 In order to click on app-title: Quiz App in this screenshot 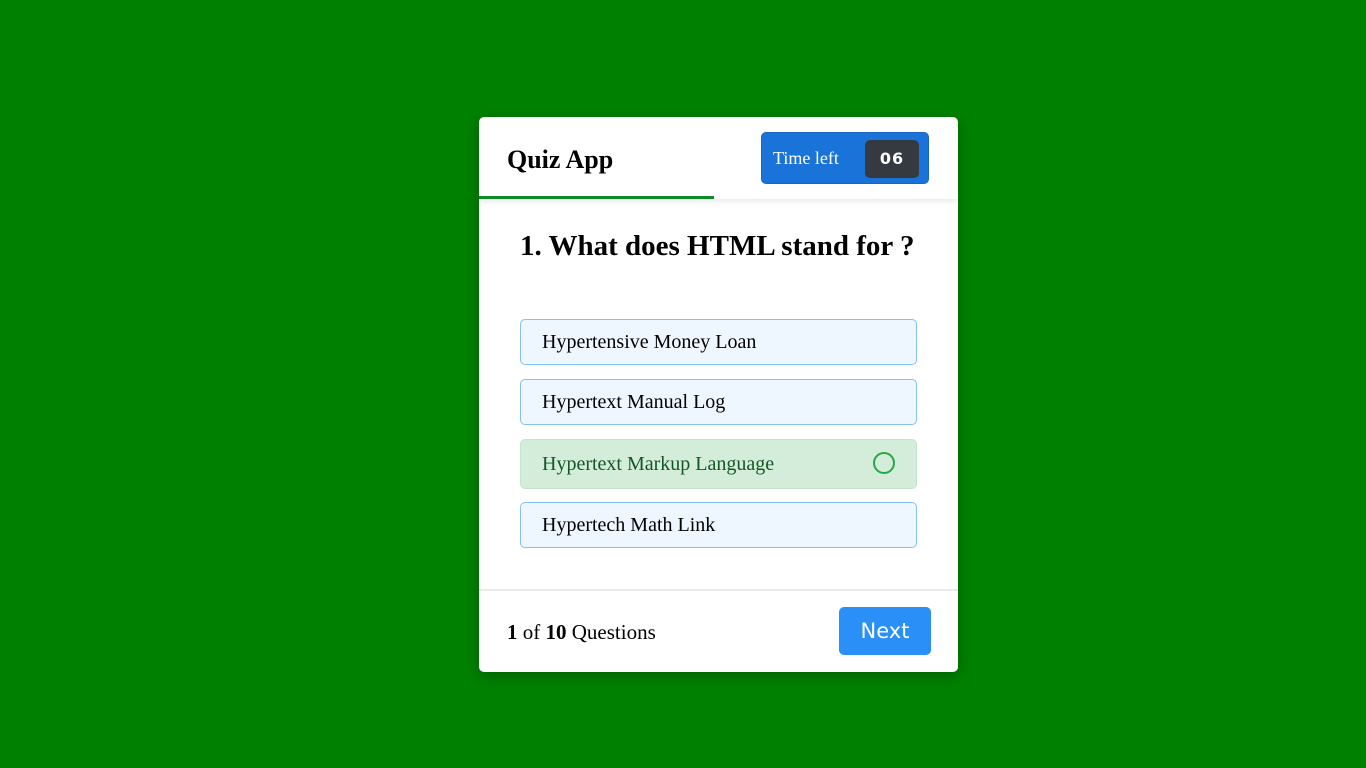, I will do `click(560, 159)`.